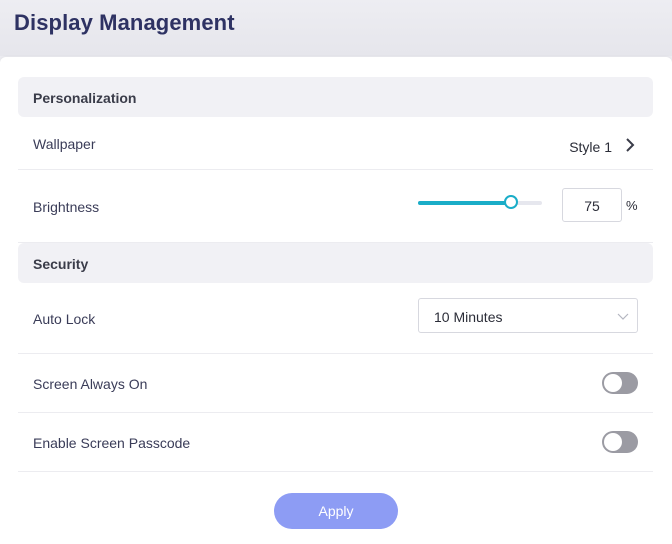 The width and height of the screenshot is (672, 544). I want to click on wallpaper-value: Style 1, so click(590, 147).